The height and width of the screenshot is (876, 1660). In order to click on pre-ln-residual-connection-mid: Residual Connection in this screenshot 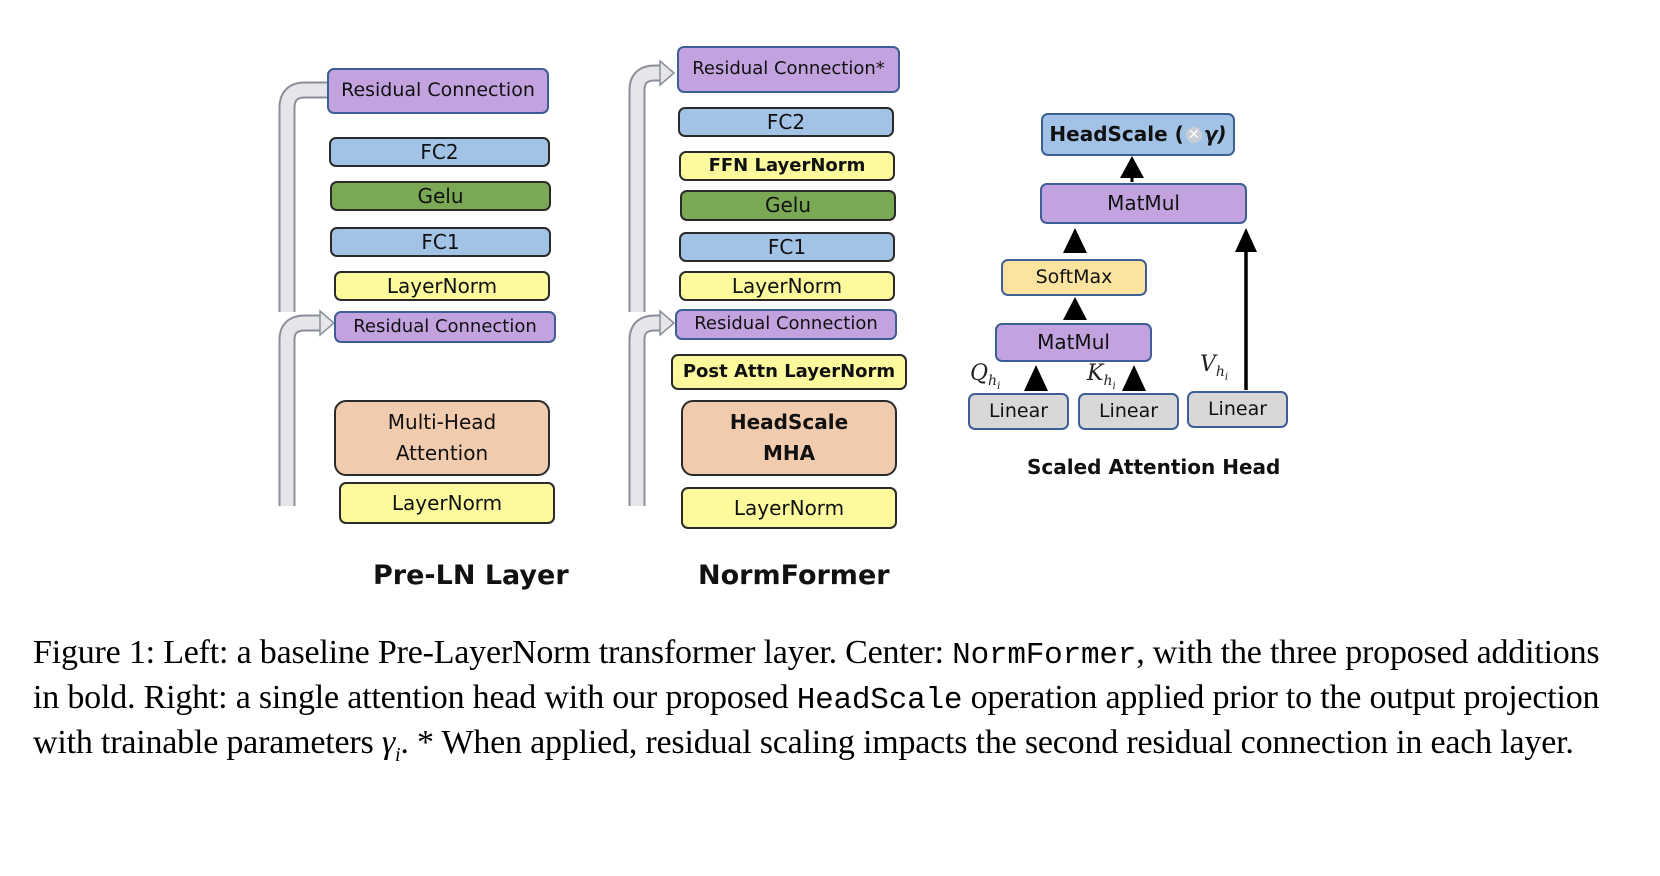, I will do `click(445, 327)`.